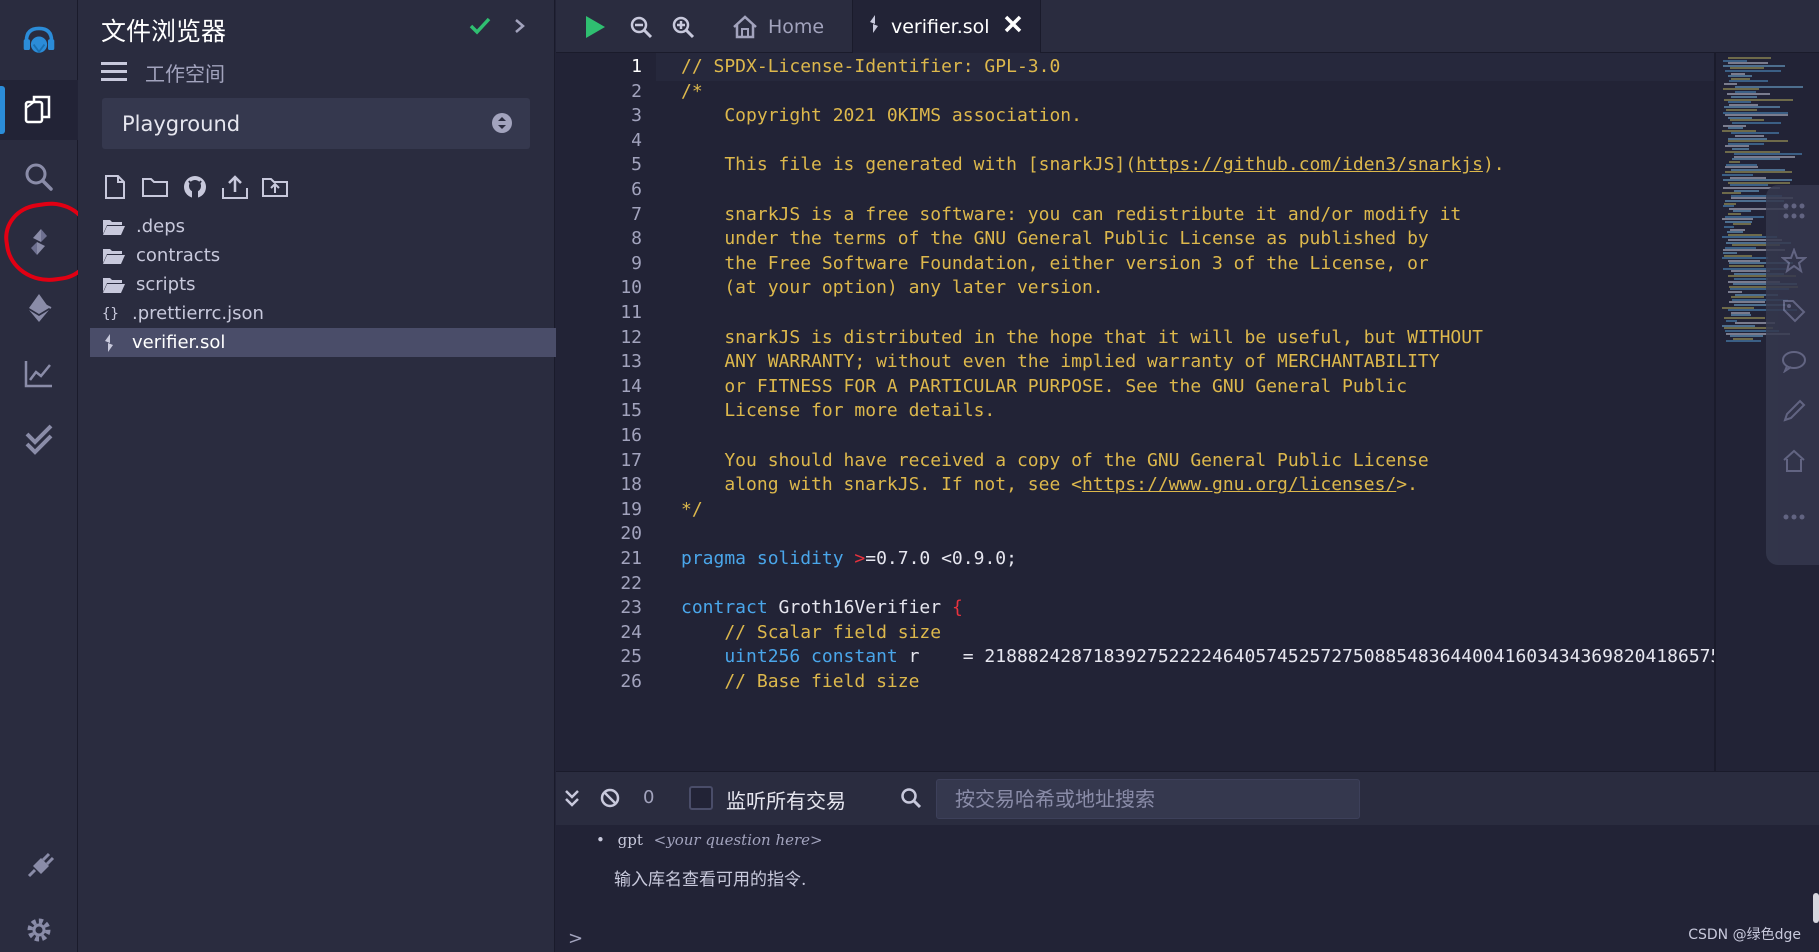 Image resolution: width=1819 pixels, height=952 pixels. What do you see at coordinates (155, 187) in the screenshot?
I see `new-folder-icon` at bounding box center [155, 187].